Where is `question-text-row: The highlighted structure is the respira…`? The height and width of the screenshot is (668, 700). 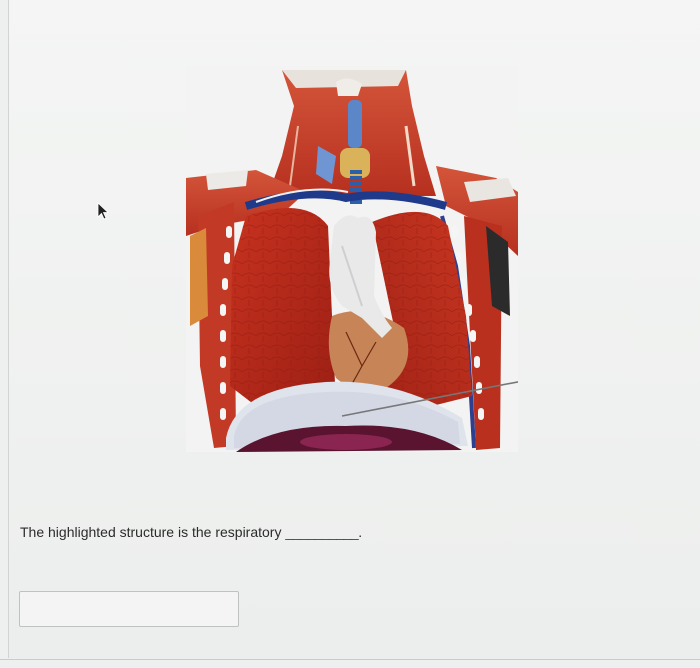
question-text-row: The highlighted structure is the respira… is located at coordinates (191, 532).